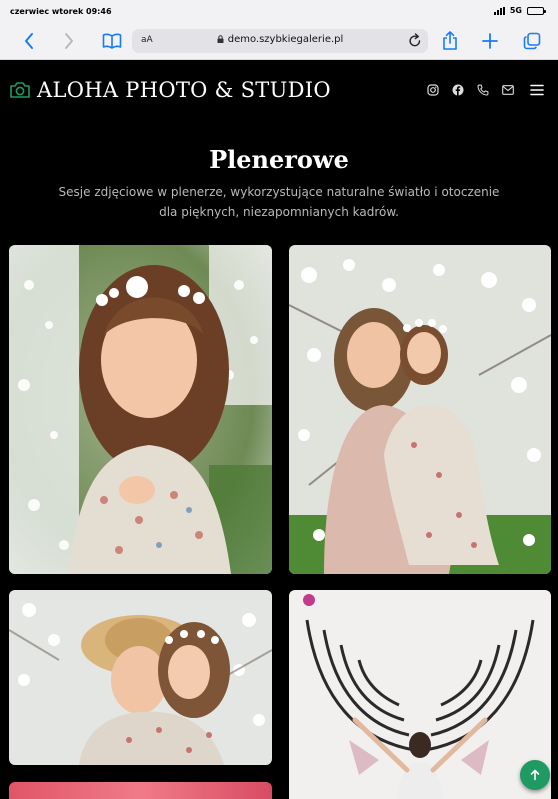  I want to click on browser-toolbar: aA demo.szybkiegalerie.pl, so click(279, 41).